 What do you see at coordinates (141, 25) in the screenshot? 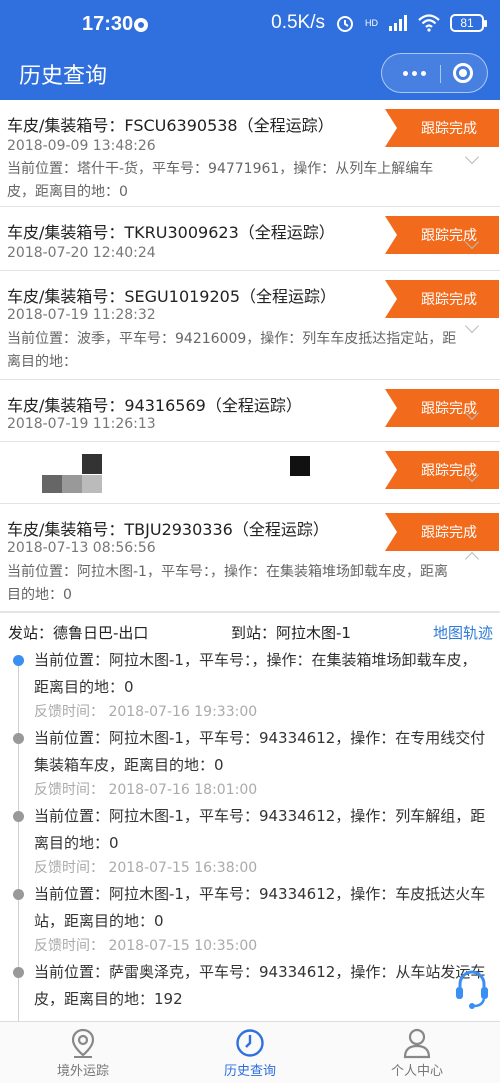
I see `recording-icon` at bounding box center [141, 25].